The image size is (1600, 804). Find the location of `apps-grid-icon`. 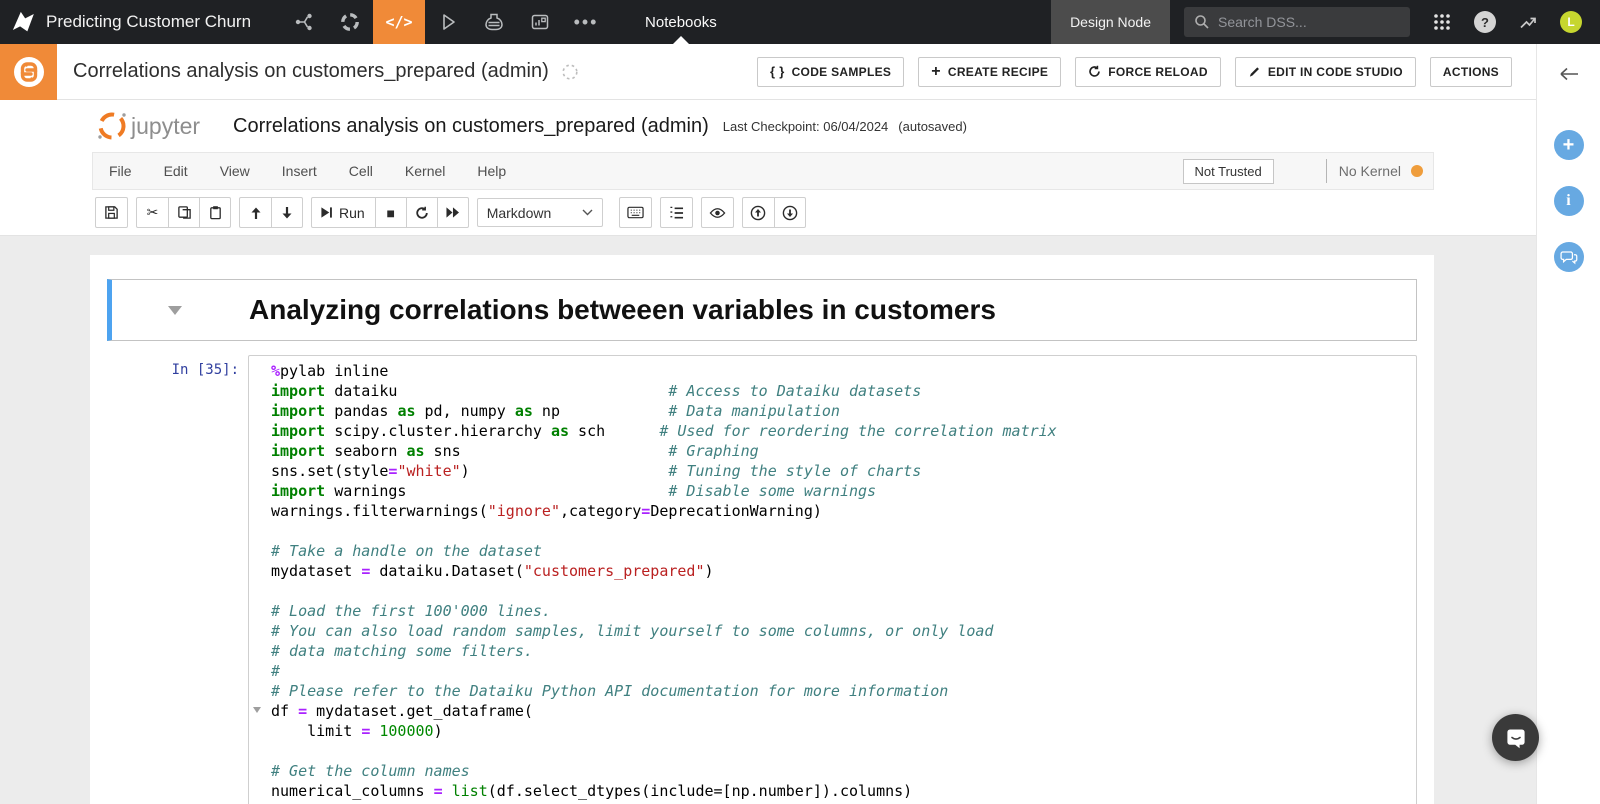

apps-grid-icon is located at coordinates (1442, 22).